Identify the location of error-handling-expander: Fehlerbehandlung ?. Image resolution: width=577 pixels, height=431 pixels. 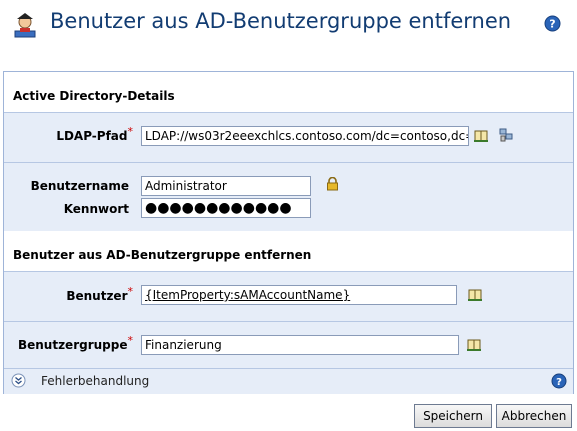
(288, 381).